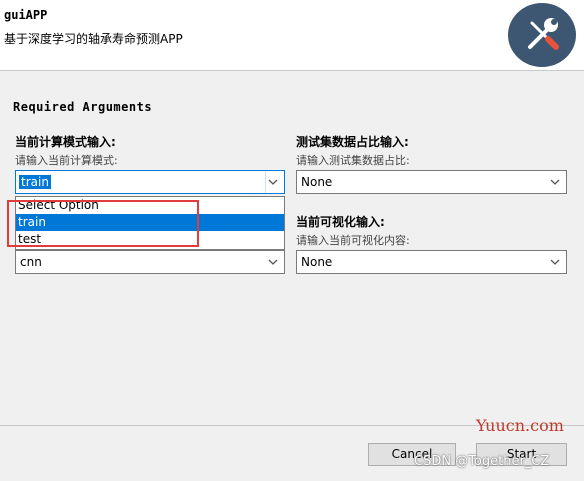 This screenshot has height=481, width=584. I want to click on model-select: cnn, so click(150, 262).